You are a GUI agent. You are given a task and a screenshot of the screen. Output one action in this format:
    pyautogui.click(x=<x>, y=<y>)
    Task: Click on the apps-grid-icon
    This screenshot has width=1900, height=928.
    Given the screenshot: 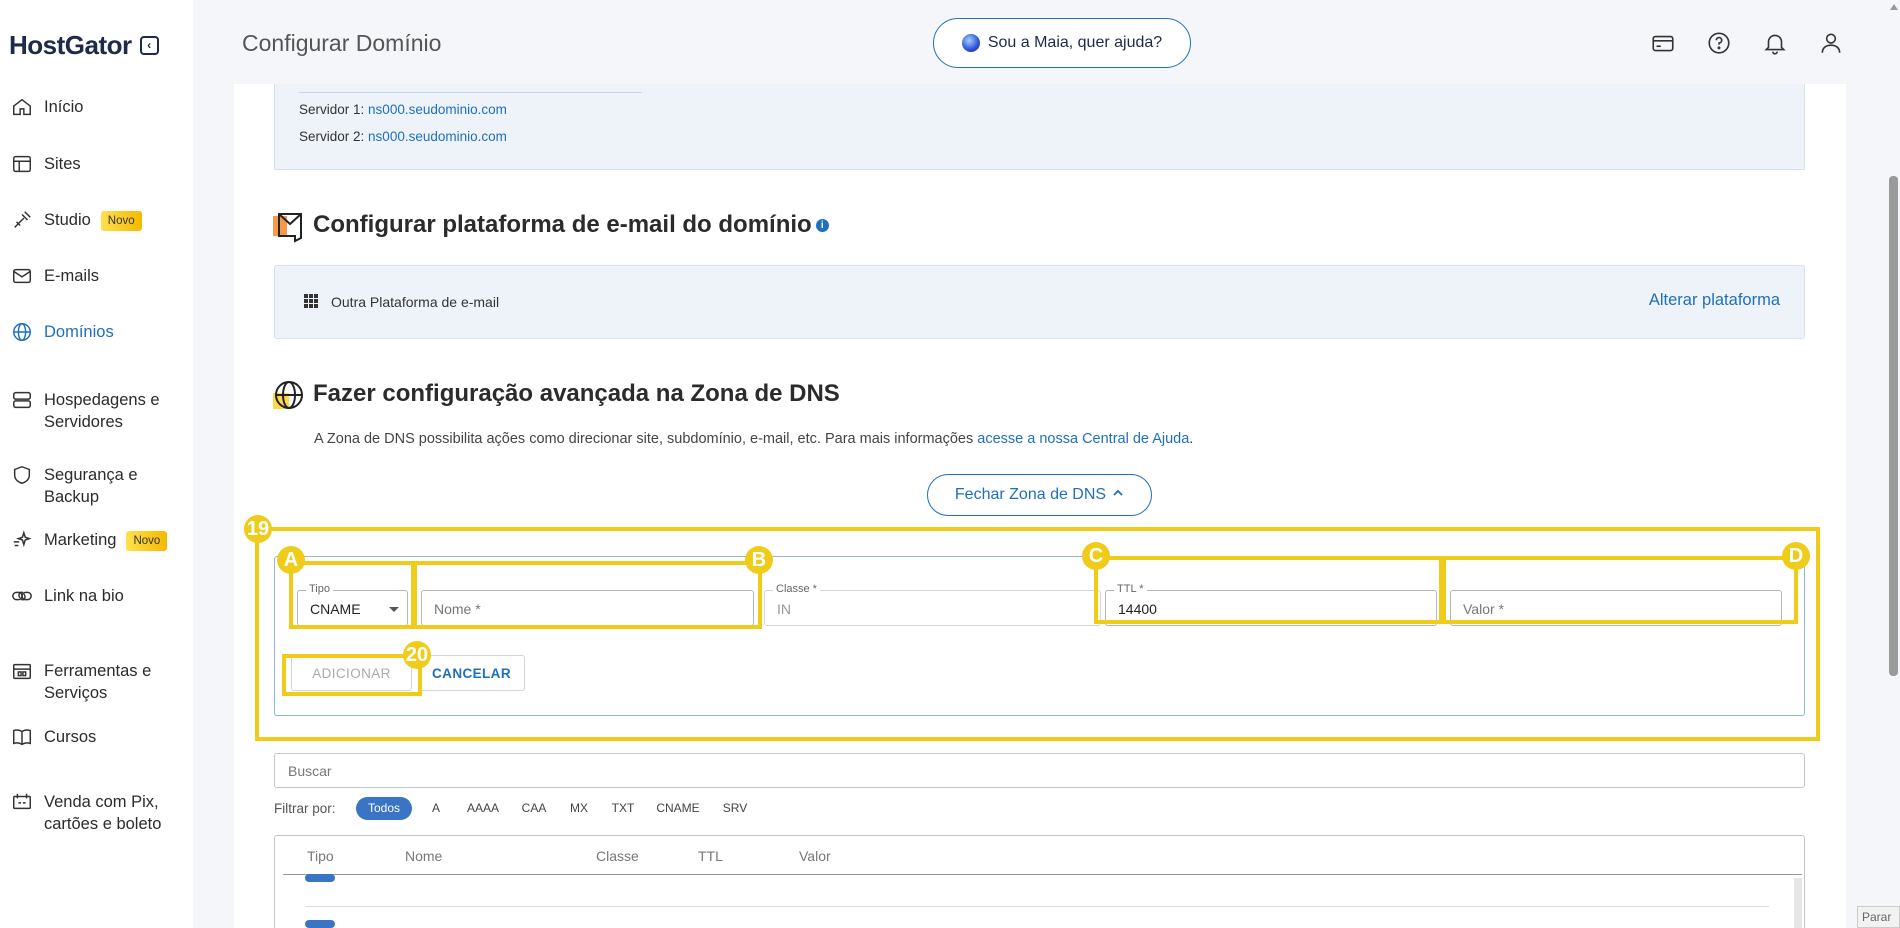 What is the action you would take?
    pyautogui.click(x=311, y=301)
    